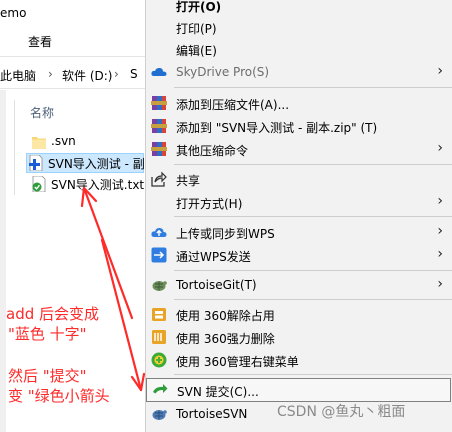 The width and height of the screenshot is (452, 432). What do you see at coordinates (237, 362) in the screenshot?
I see `menu-item-label: 使用 360管理右键菜单` at bounding box center [237, 362].